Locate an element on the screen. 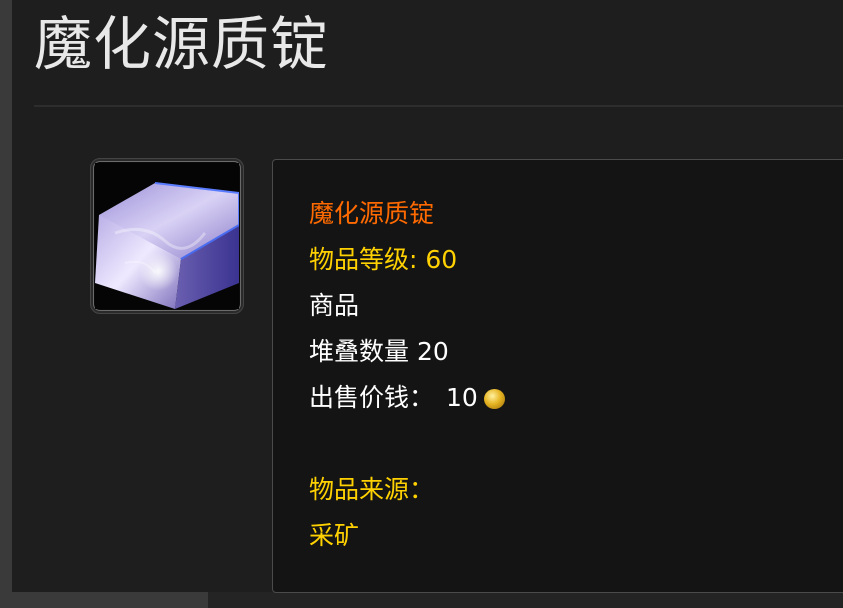  item-source-label: 物品来源： is located at coordinates (372, 489).